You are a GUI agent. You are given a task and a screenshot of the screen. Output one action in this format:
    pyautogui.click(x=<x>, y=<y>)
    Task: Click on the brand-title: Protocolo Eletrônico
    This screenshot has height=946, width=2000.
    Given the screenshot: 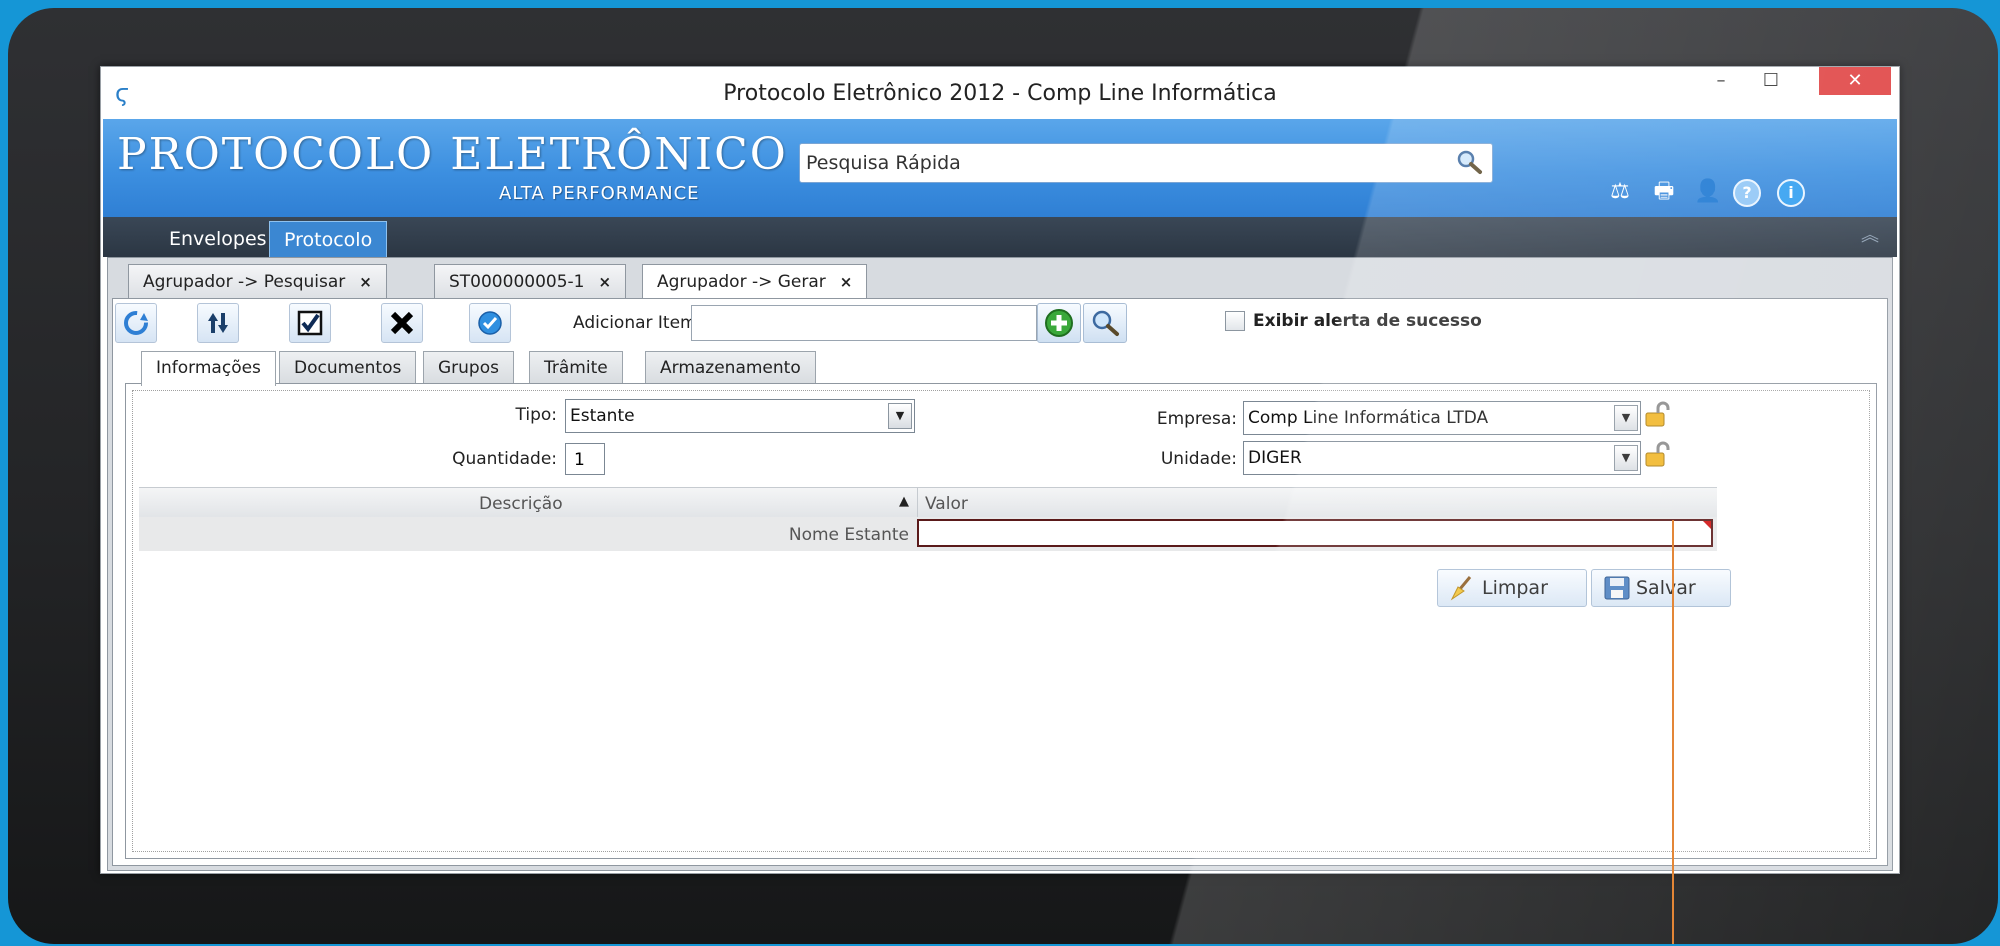 What is the action you would take?
    pyautogui.click(x=452, y=154)
    